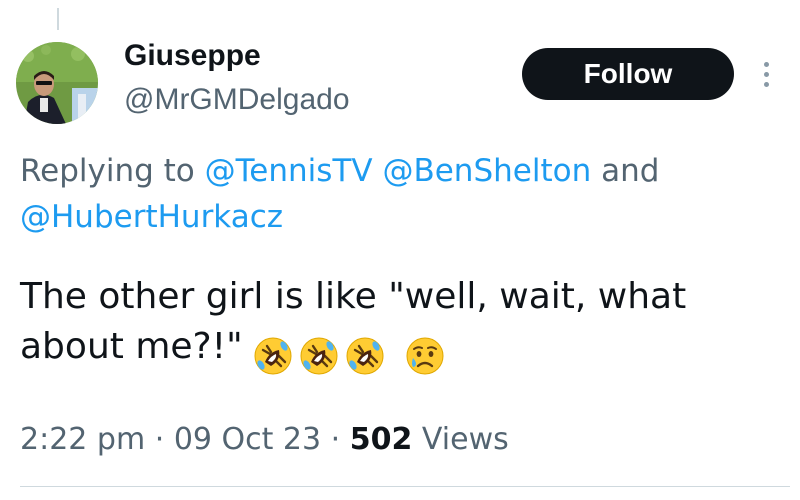 This screenshot has height=500, width=800. Describe the element at coordinates (630, 171) in the screenshot. I see `reply-conjunction: and` at that location.